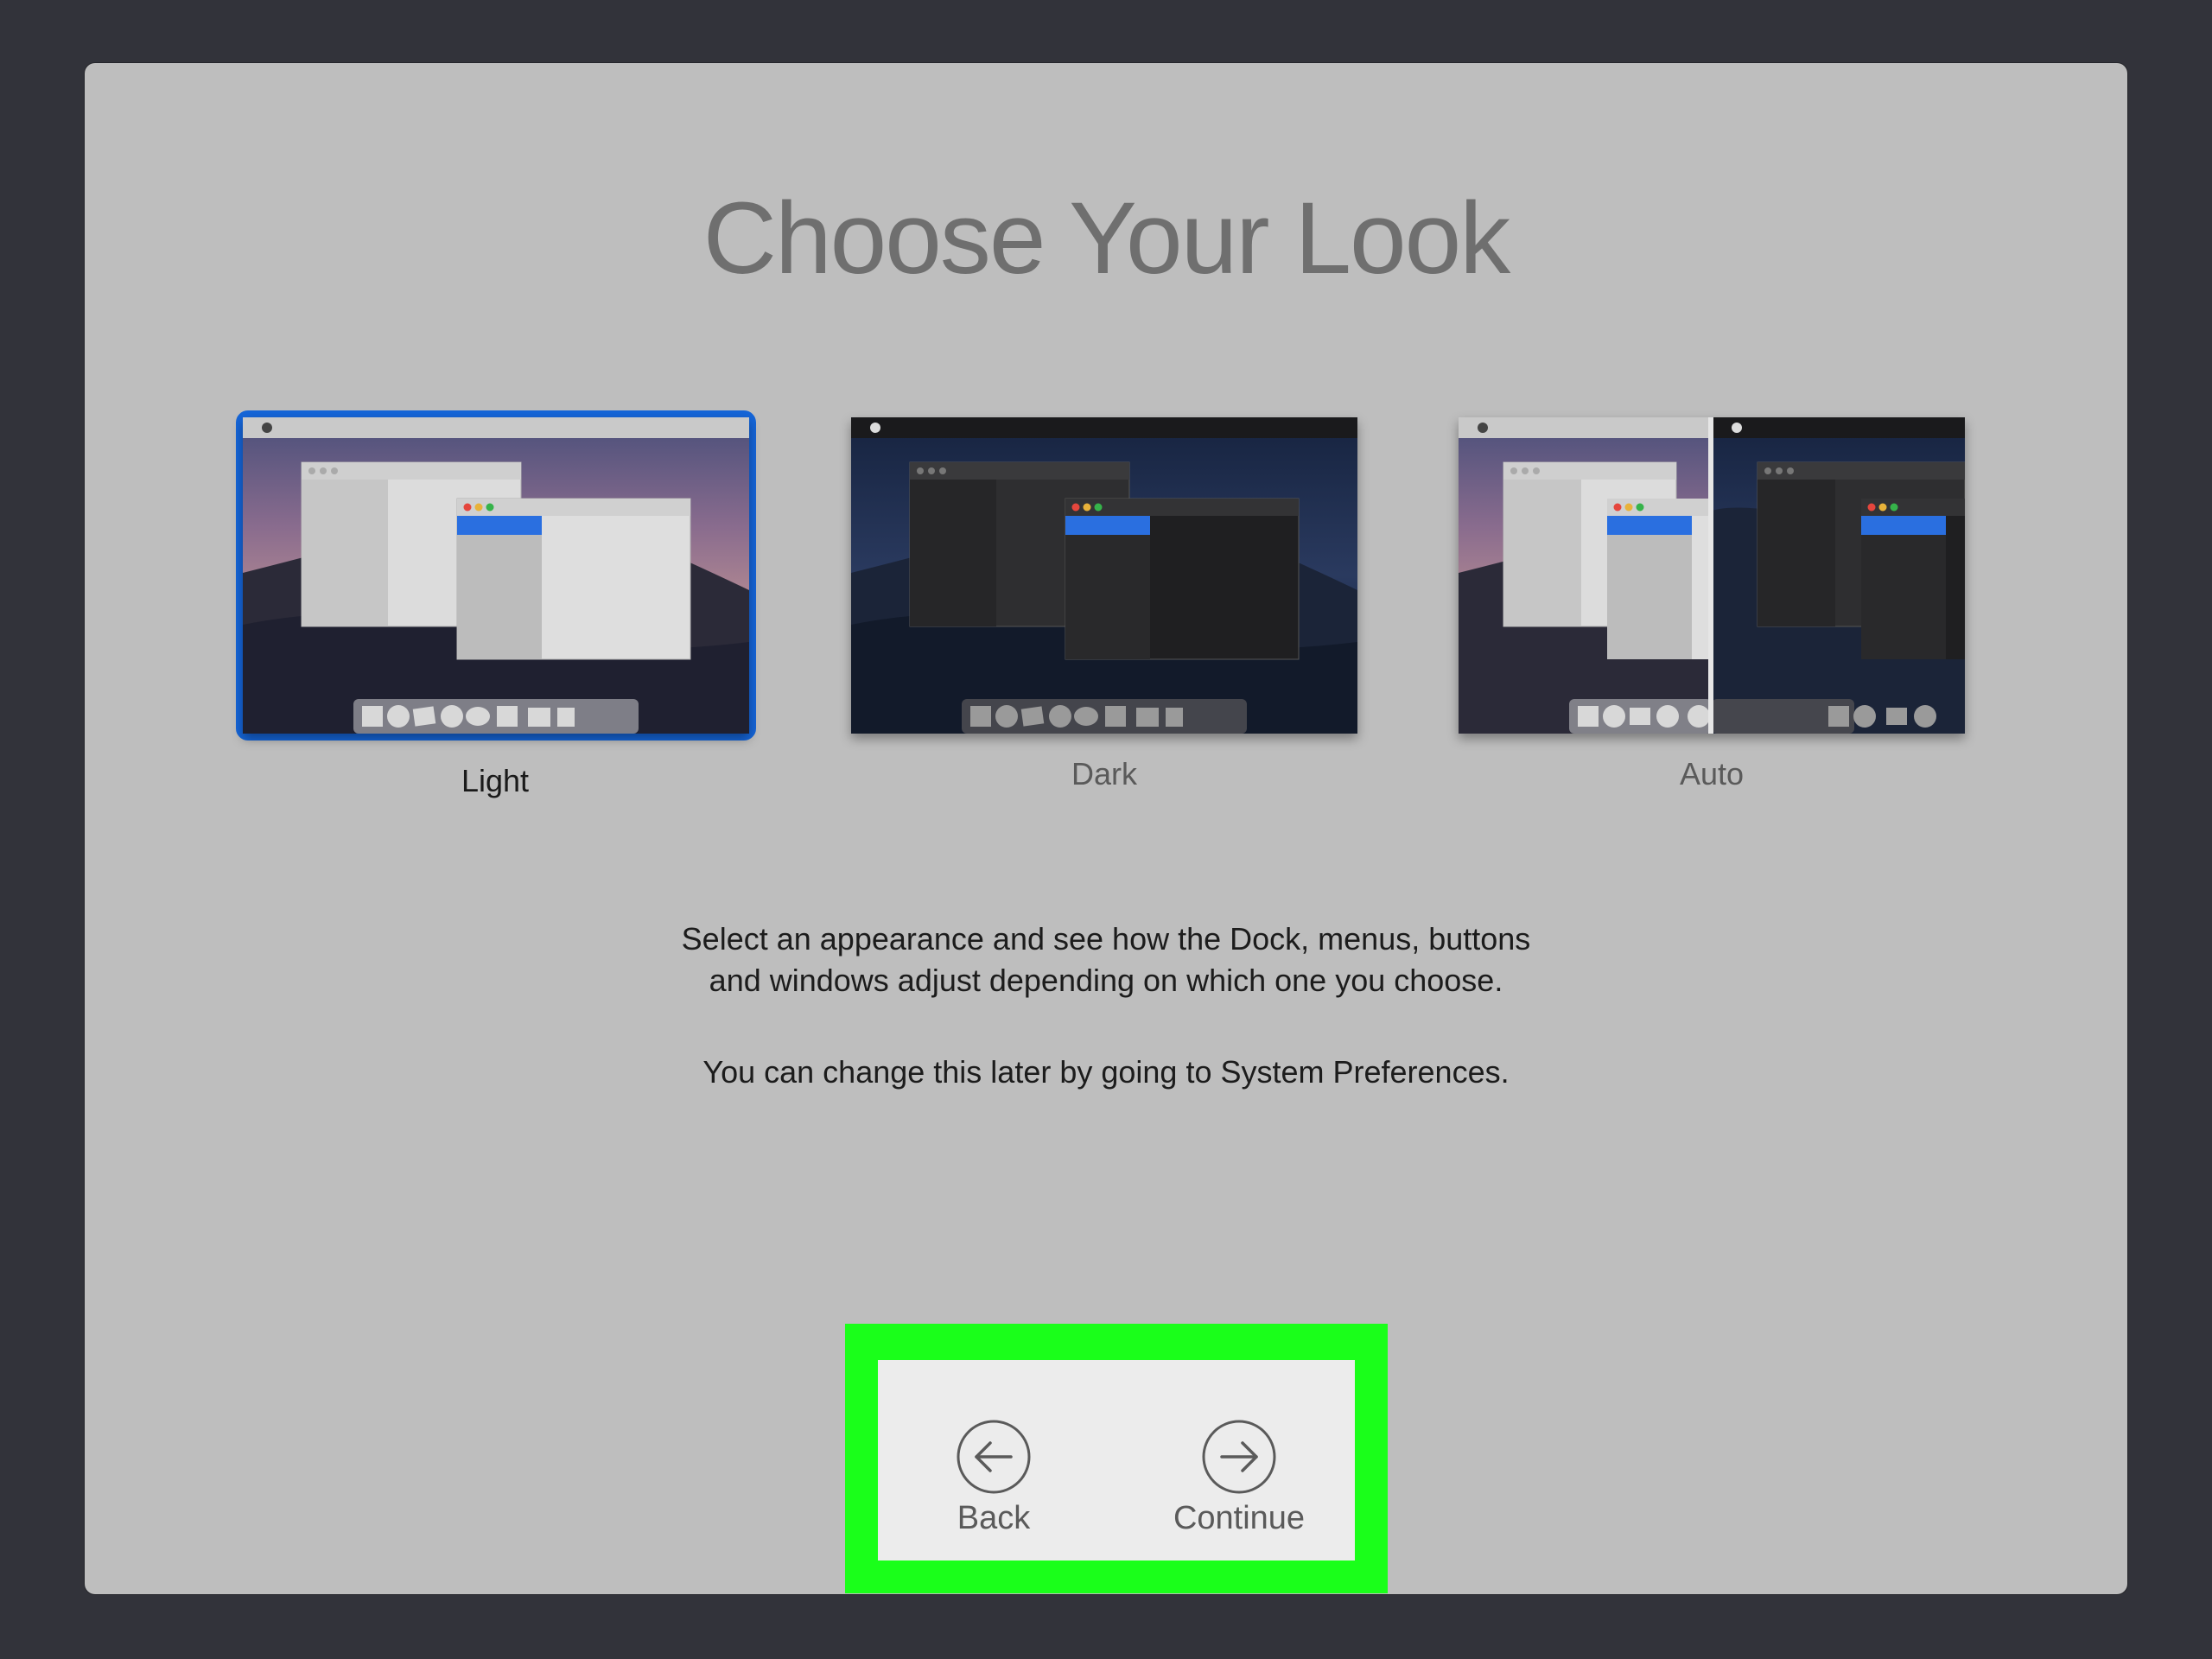  What do you see at coordinates (1104, 773) in the screenshot?
I see `option-label-dark: Dark` at bounding box center [1104, 773].